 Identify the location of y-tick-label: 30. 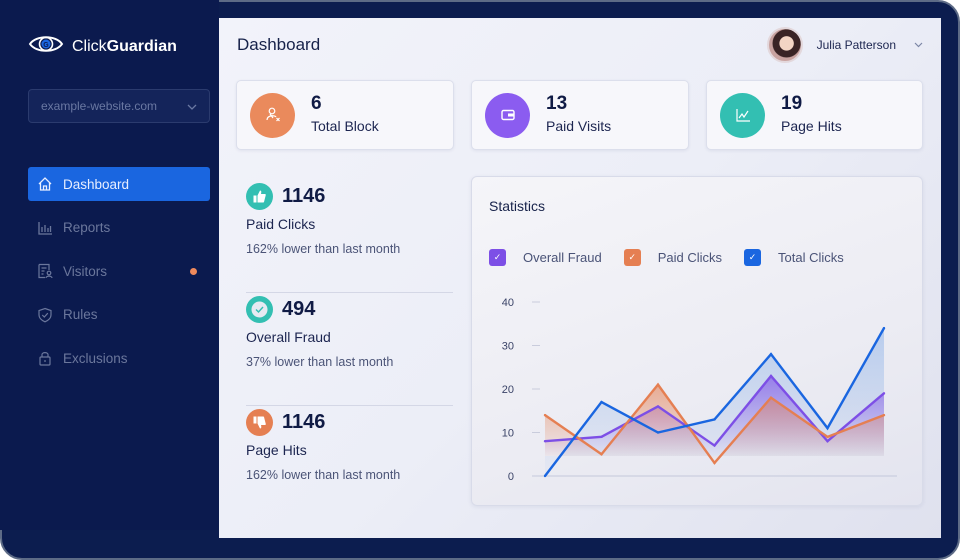
(508, 347).